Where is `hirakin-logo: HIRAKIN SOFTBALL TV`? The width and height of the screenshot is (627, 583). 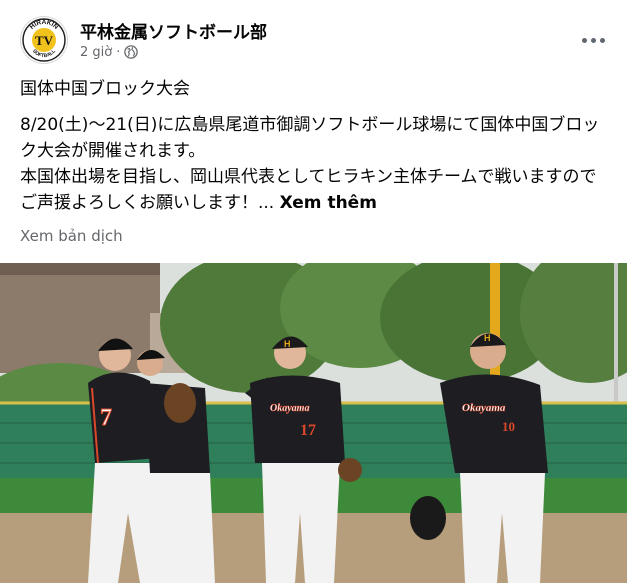 hirakin-logo: HIRAKIN SOFTBALL TV is located at coordinates (44, 40).